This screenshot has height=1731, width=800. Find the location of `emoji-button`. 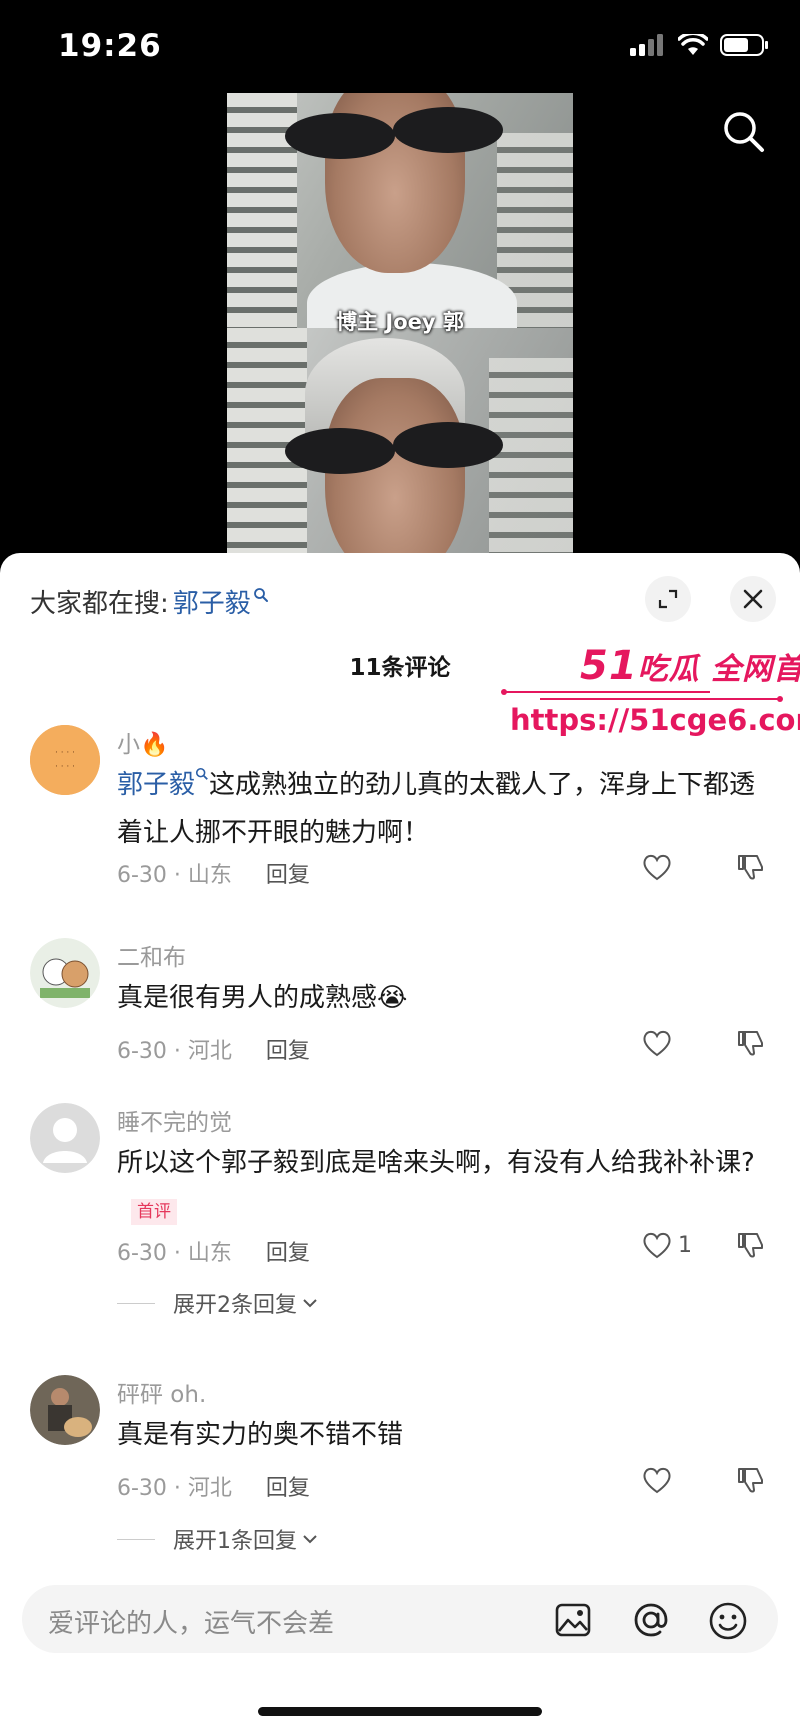

emoji-button is located at coordinates (728, 1623).